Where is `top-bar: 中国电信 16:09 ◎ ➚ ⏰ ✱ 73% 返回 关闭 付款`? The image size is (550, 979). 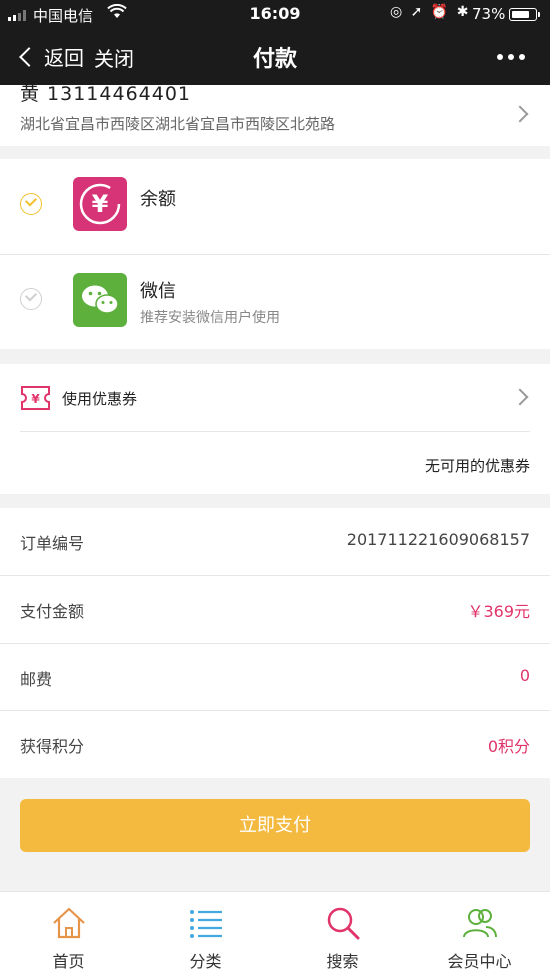 top-bar: 中国电信 16:09 ◎ ➚ ⏰ ✱ 73% 返回 关闭 付款 is located at coordinates (275, 42).